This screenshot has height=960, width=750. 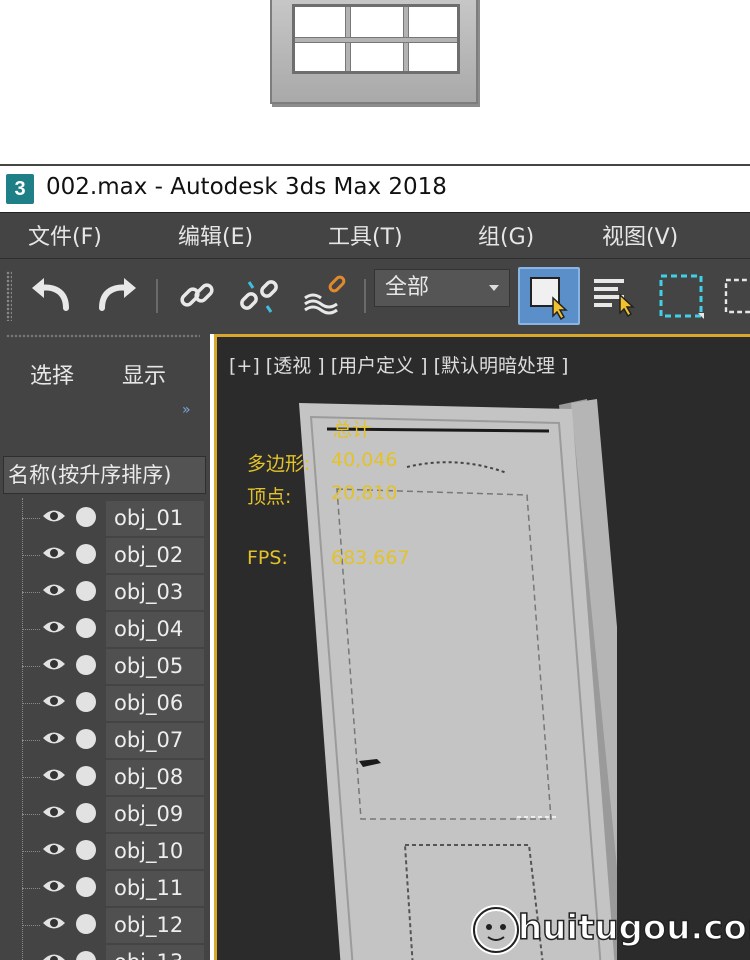 What do you see at coordinates (734, 296) in the screenshot?
I see `window-crossing-icon` at bounding box center [734, 296].